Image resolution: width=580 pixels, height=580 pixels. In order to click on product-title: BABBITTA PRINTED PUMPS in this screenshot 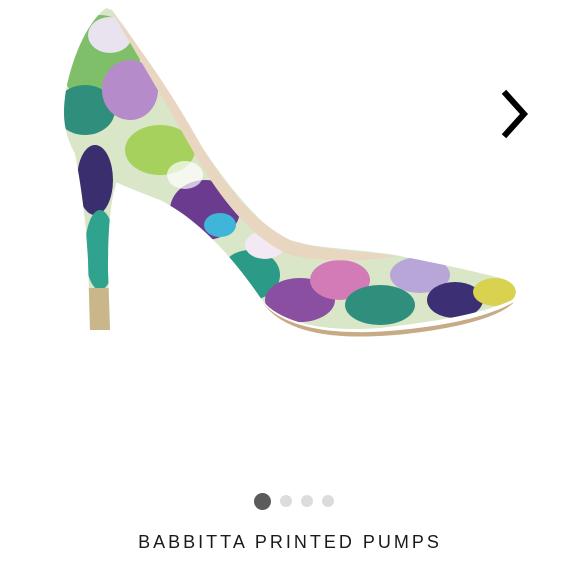, I will do `click(290, 542)`.